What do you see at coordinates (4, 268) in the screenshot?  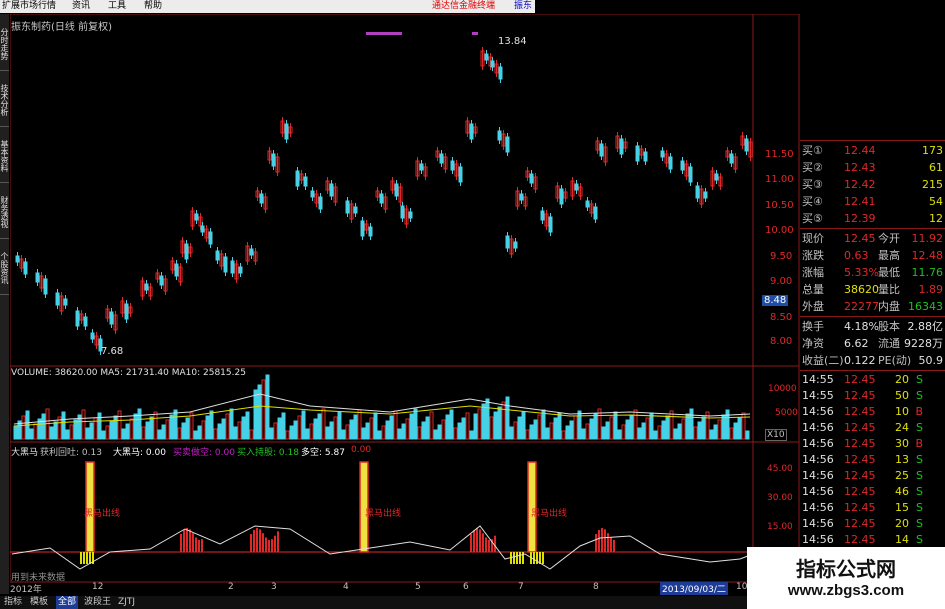 I see `tab-stock-news: 个股资讯` at bounding box center [4, 268].